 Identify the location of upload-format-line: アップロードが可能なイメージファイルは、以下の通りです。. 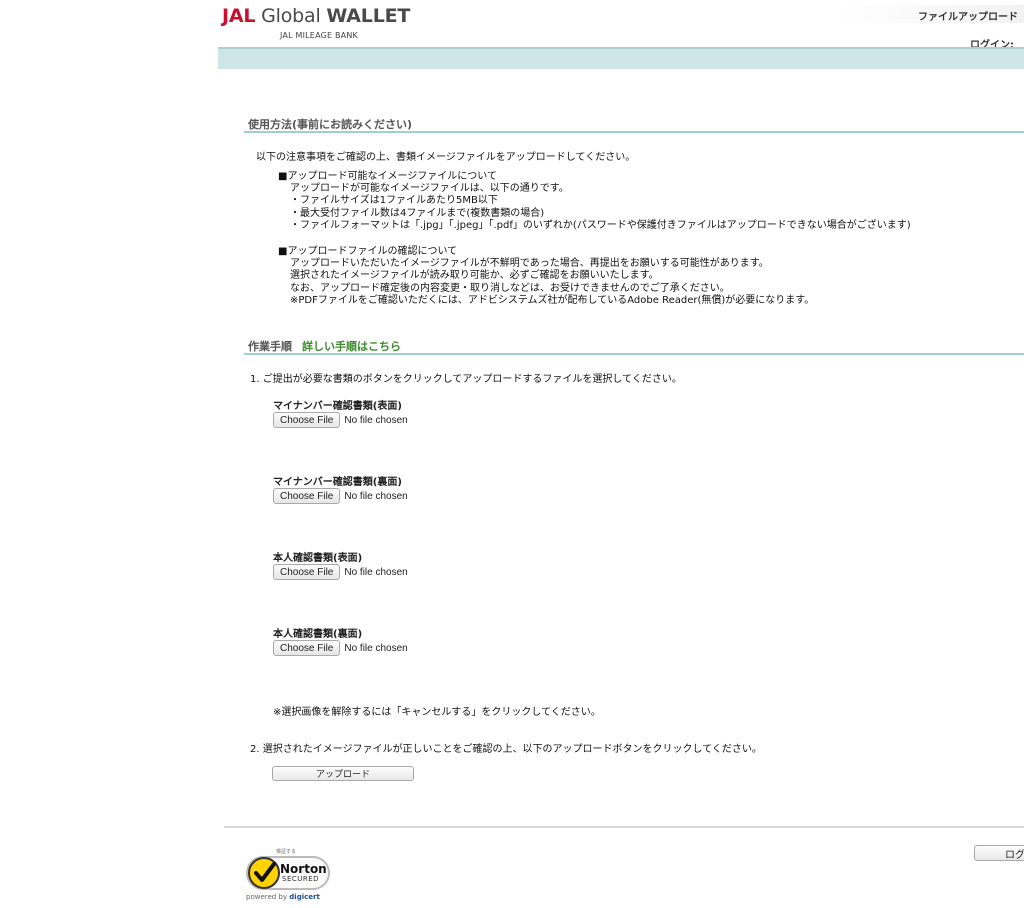
(429, 189).